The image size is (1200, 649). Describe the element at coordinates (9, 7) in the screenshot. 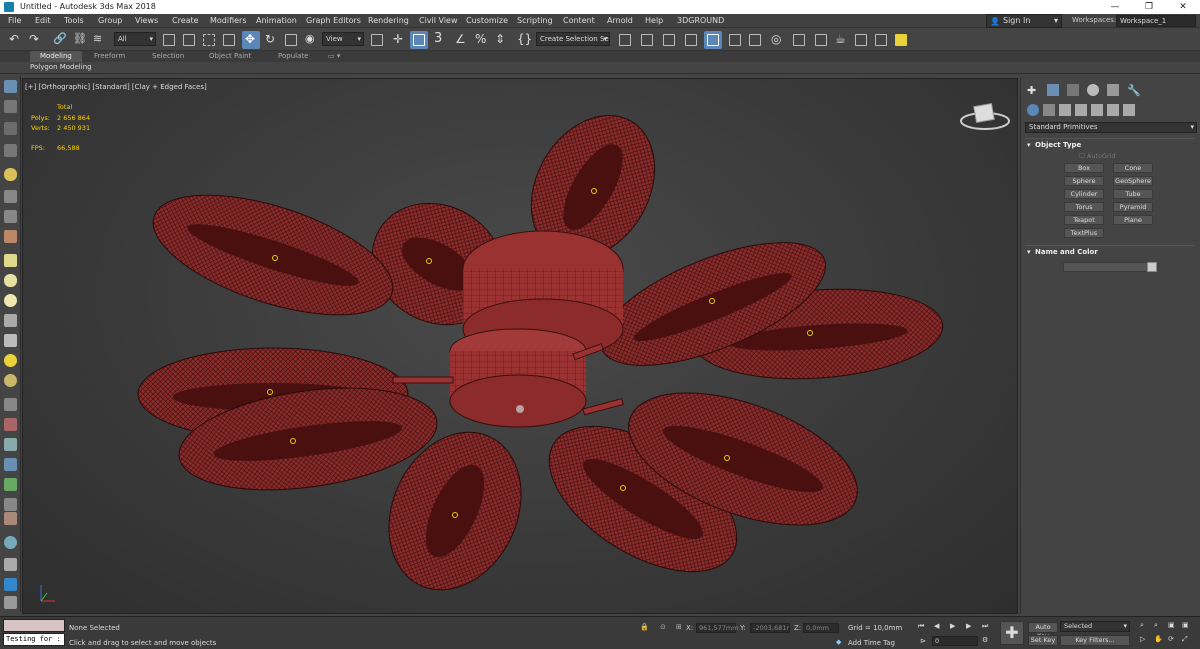

I see `3dsmax-app-icon` at that location.